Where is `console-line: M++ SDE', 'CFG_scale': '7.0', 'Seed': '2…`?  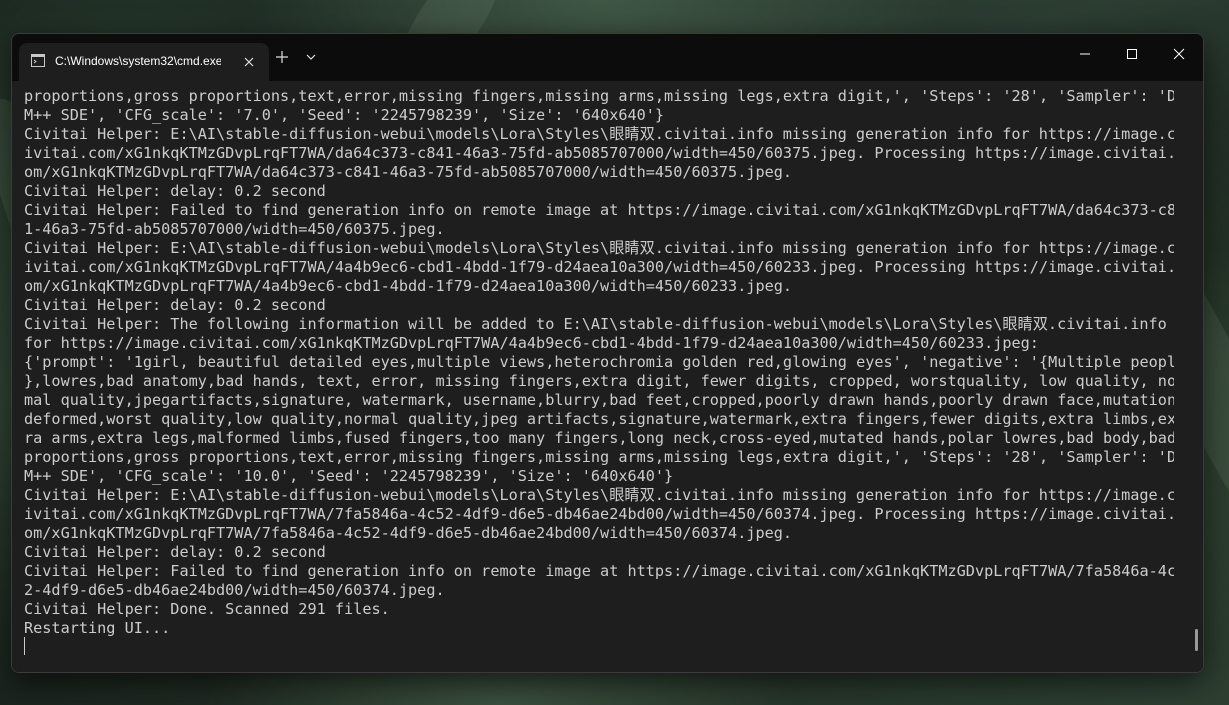 console-line: M++ SDE', 'CFG_scale': '7.0', 'Seed': '2… is located at coordinates (344, 115).